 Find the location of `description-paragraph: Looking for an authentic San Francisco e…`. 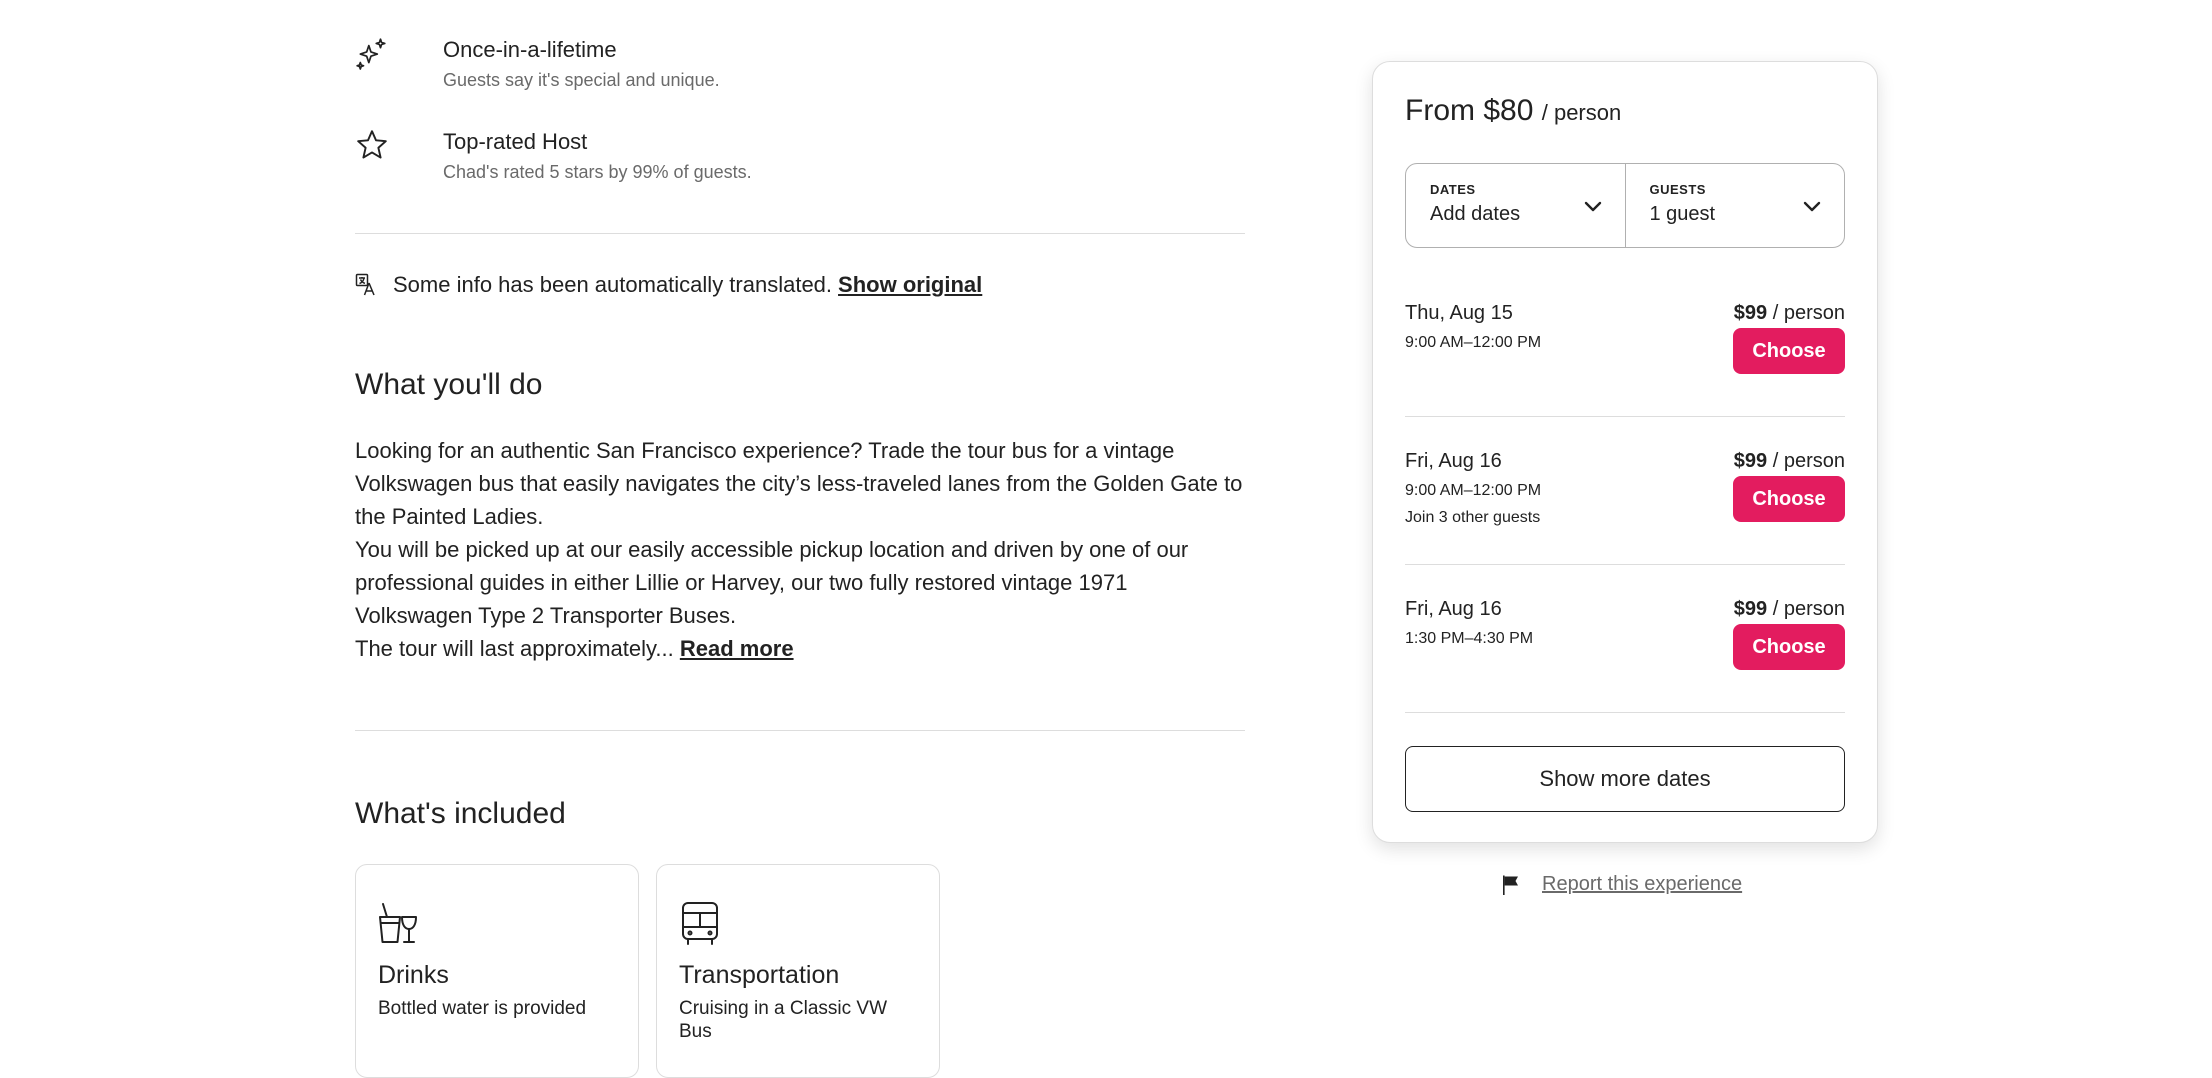

description-paragraph: Looking for an authentic San Francisco e… is located at coordinates (799, 483).